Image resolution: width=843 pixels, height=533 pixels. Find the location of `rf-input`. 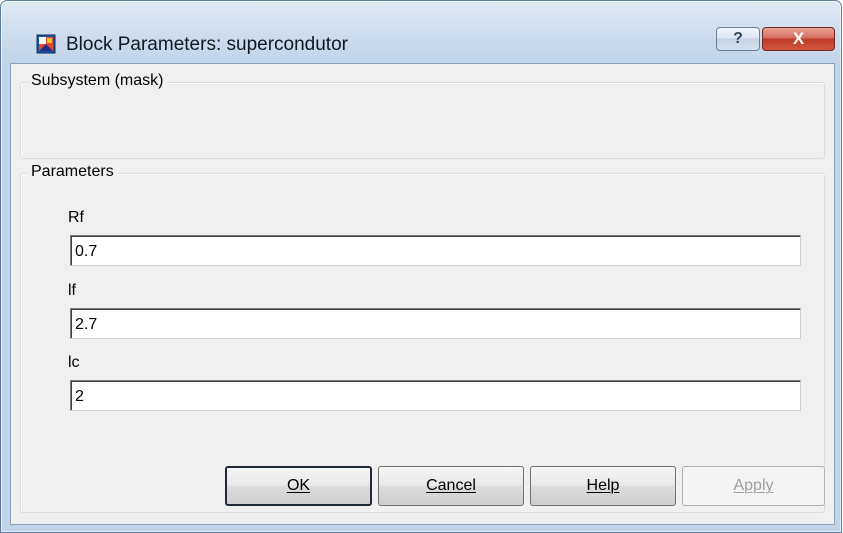

rf-input is located at coordinates (435, 250).